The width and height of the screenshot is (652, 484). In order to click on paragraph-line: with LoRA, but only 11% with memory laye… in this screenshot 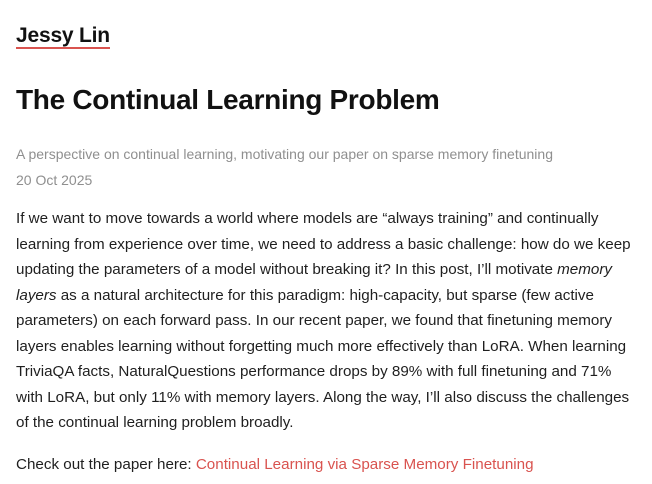, I will do `click(323, 397)`.